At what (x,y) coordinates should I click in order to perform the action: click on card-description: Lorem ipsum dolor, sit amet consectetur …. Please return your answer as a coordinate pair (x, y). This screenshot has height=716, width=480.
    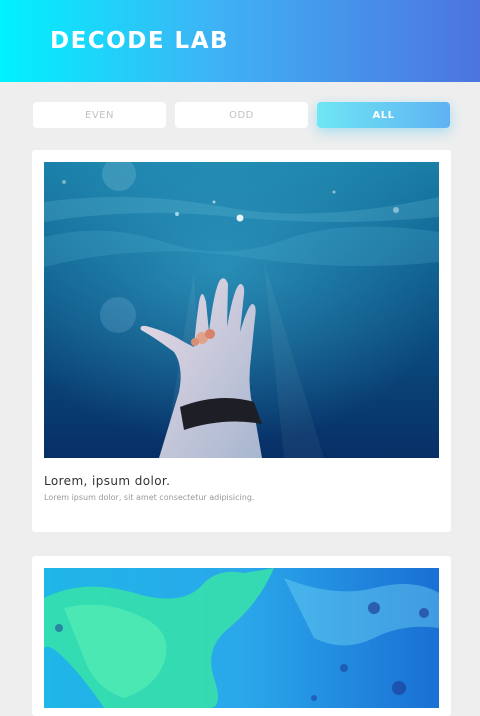
    Looking at the image, I should click on (149, 497).